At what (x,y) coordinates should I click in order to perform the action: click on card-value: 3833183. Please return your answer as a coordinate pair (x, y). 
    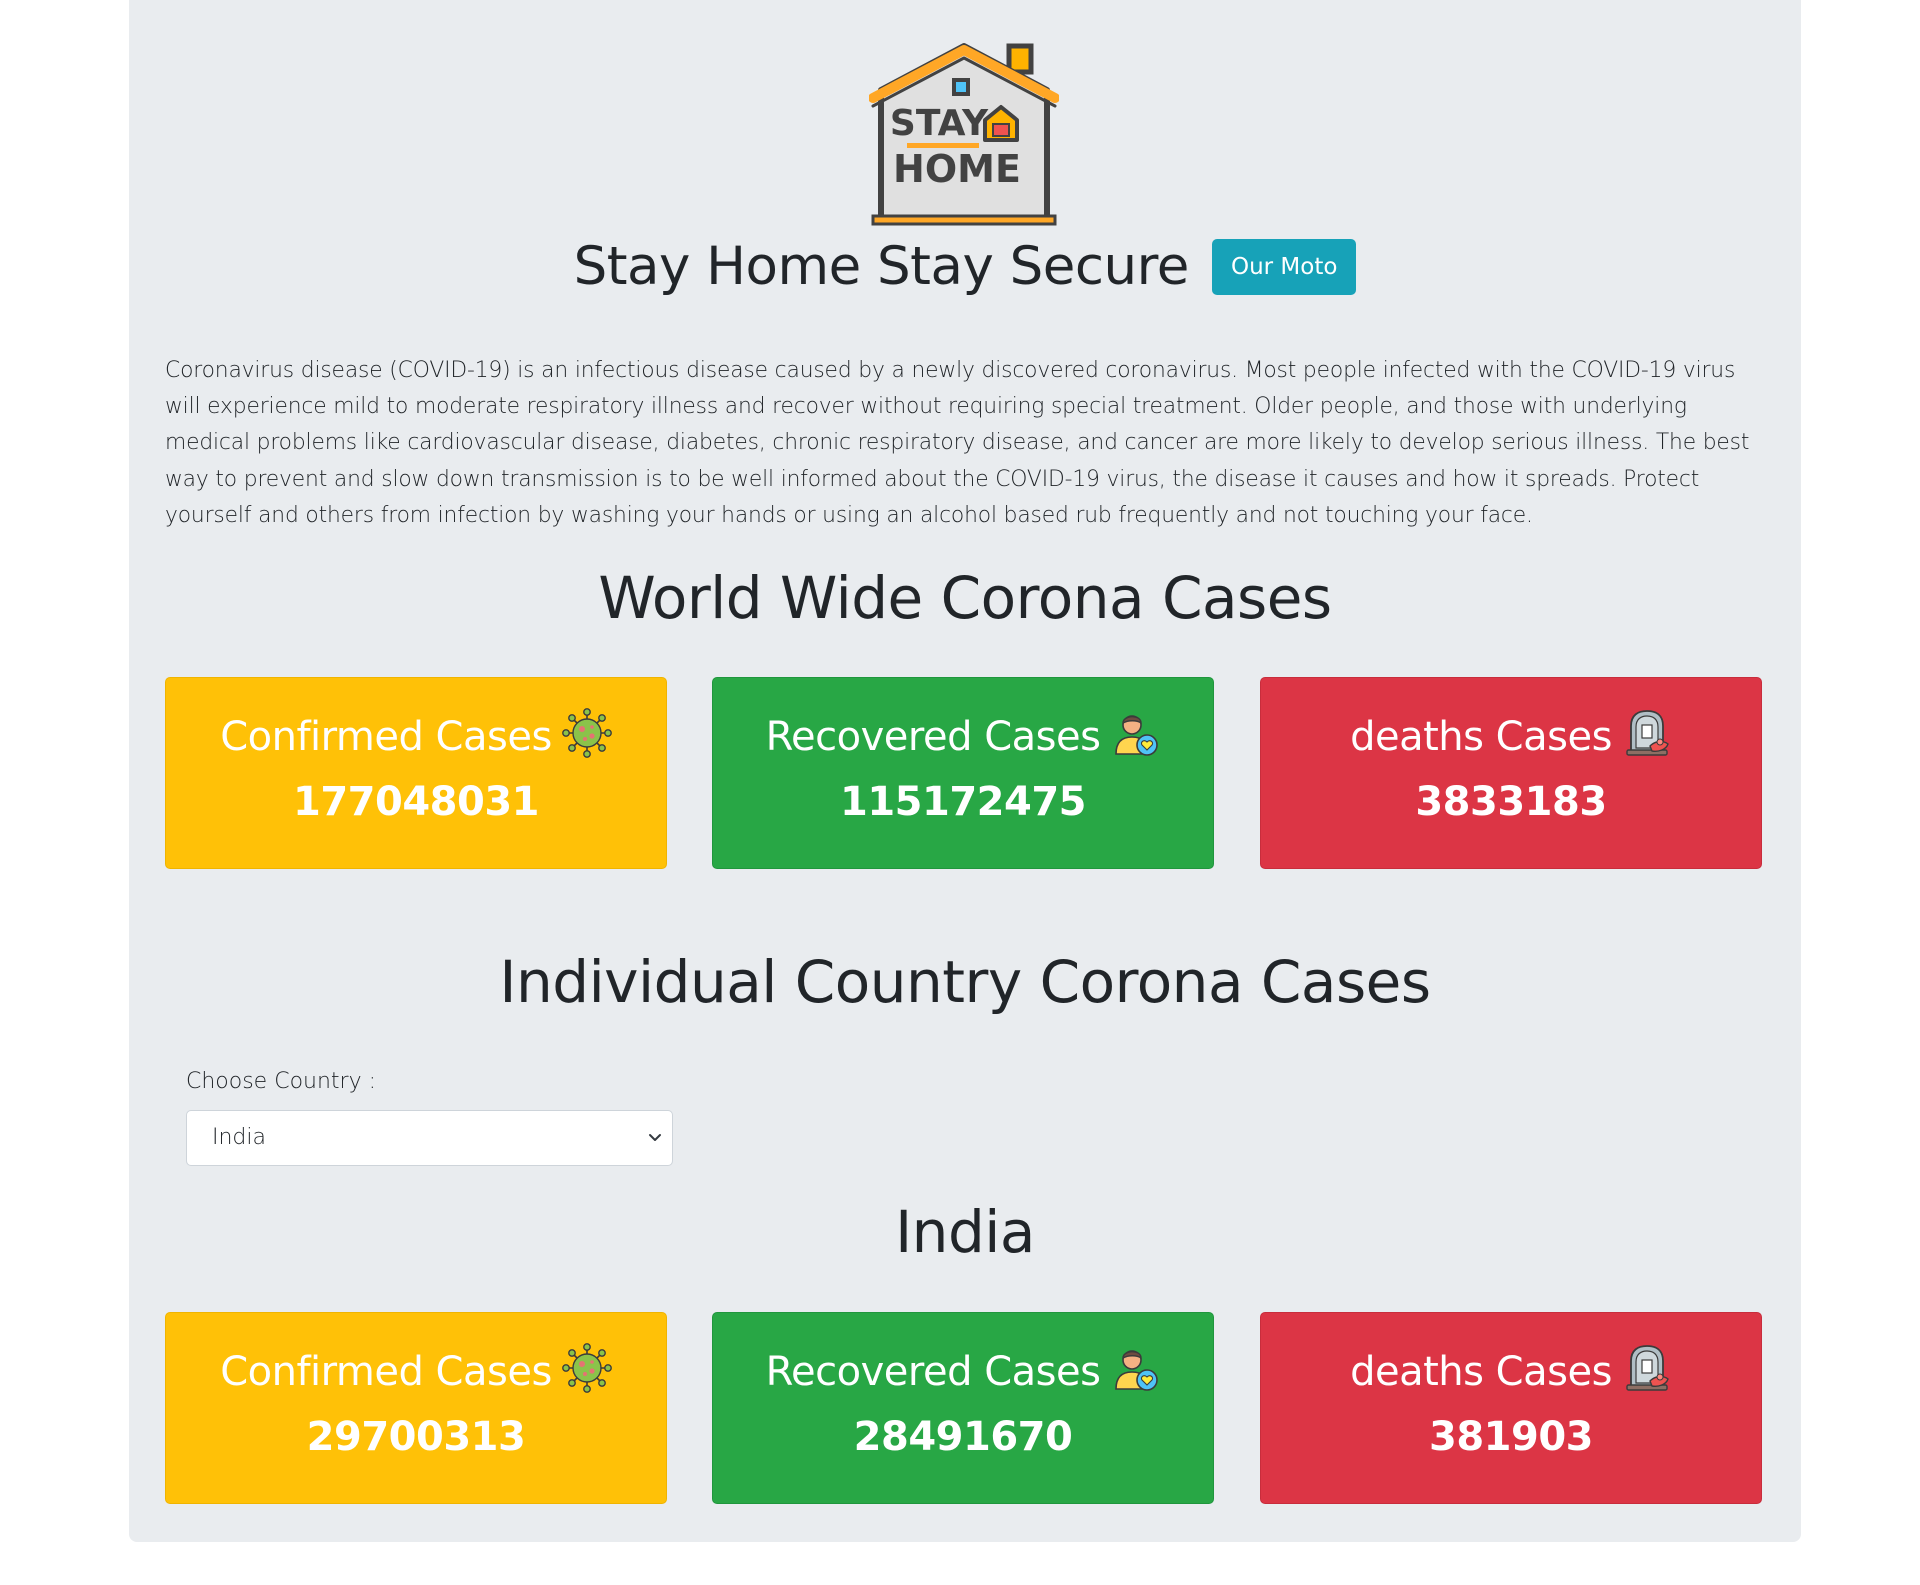
    Looking at the image, I should click on (1511, 802).